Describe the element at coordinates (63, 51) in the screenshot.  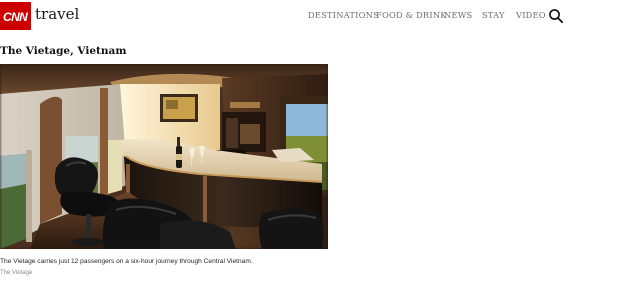
I see `page-title: The Vietage, Vietnam` at that location.